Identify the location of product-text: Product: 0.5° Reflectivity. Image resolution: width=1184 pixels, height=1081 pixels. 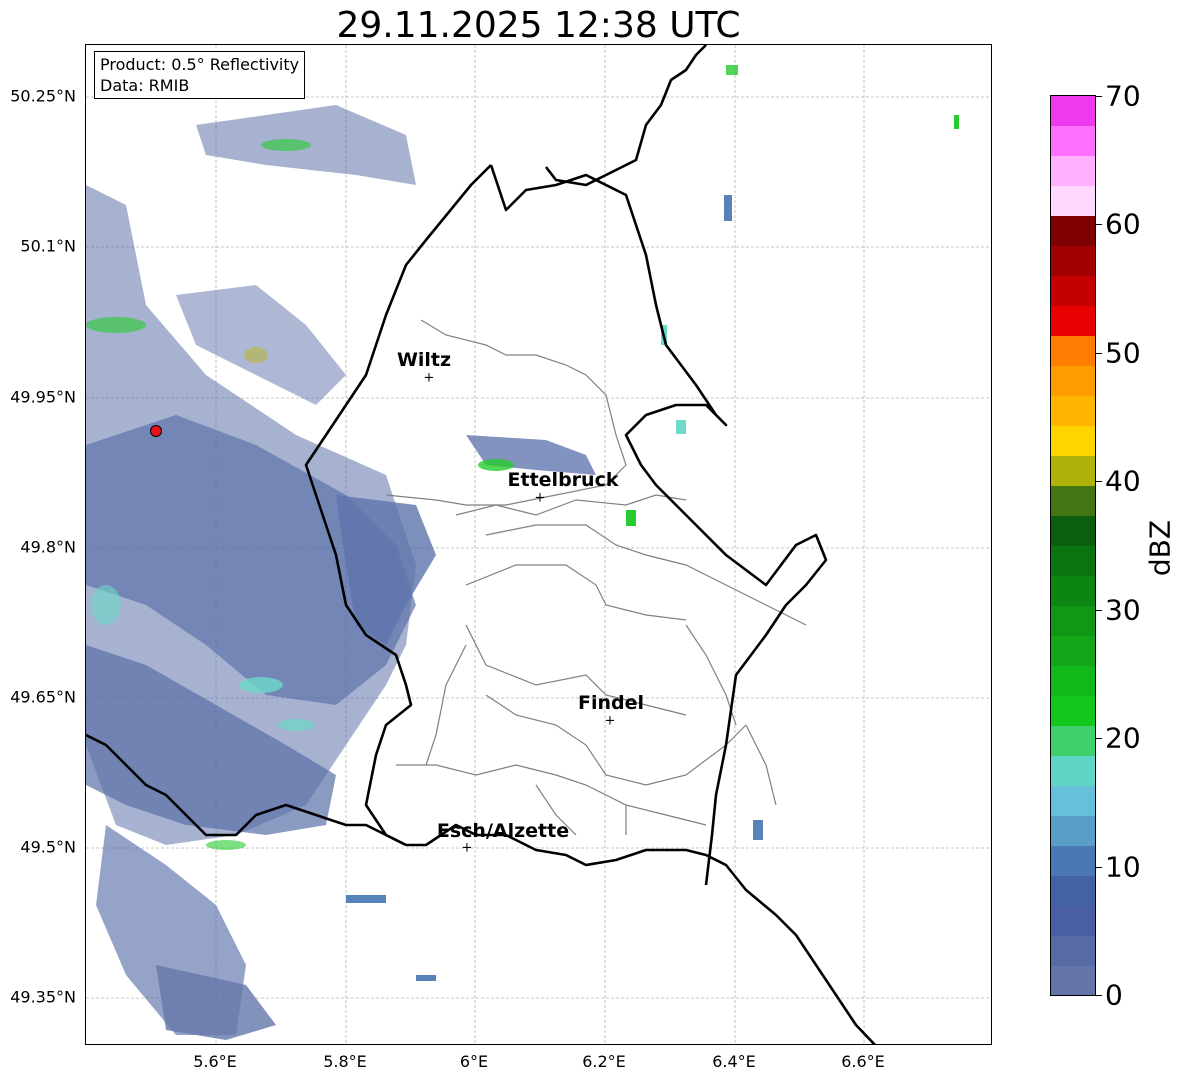
(200, 64).